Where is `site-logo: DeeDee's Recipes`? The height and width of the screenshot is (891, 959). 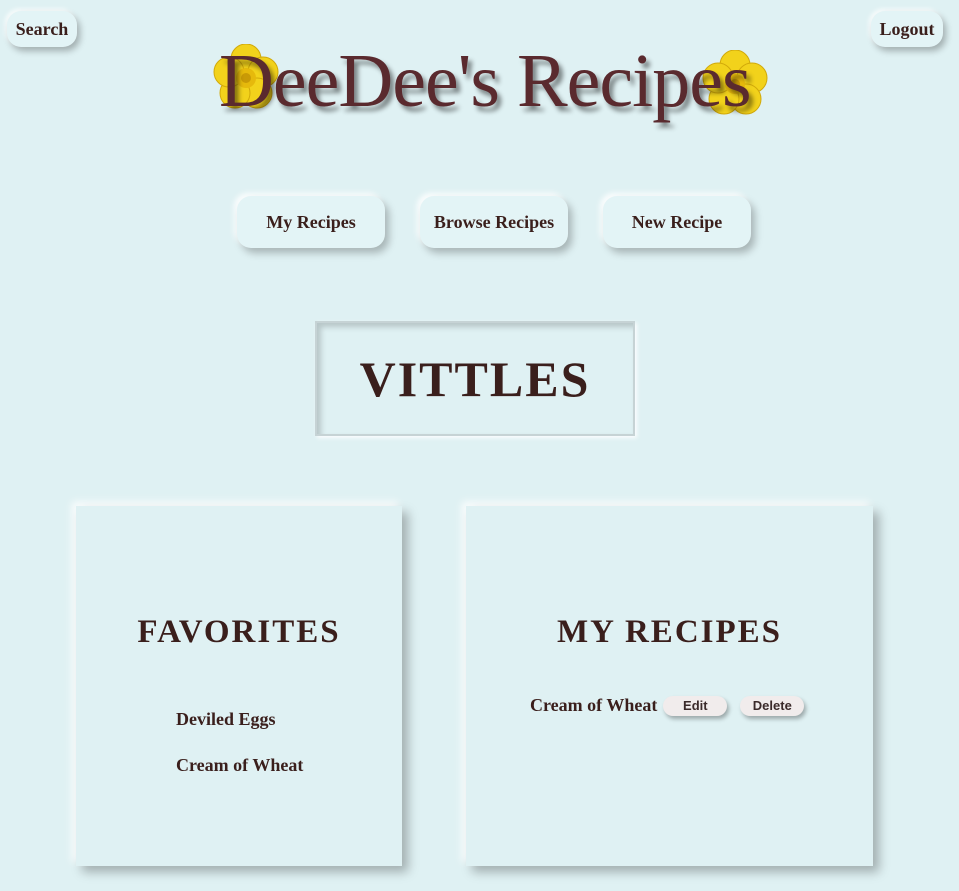 site-logo: DeeDee's Recipes is located at coordinates (495, 85).